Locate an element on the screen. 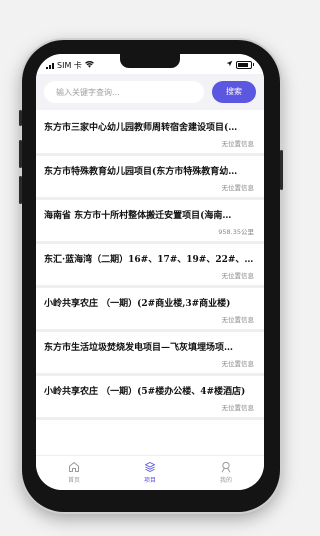  tab-profile-label: 我的 is located at coordinates (225, 480).